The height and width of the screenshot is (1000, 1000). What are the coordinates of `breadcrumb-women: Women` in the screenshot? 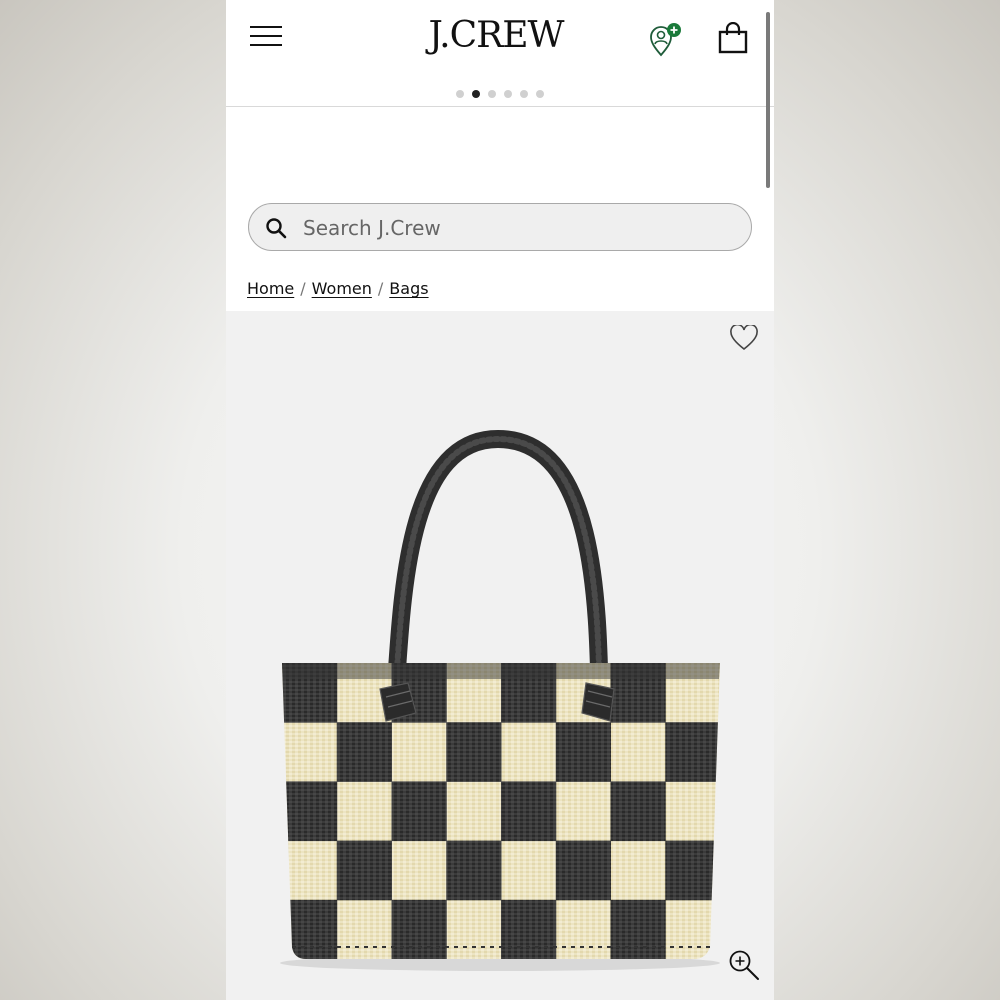 It's located at (342, 288).